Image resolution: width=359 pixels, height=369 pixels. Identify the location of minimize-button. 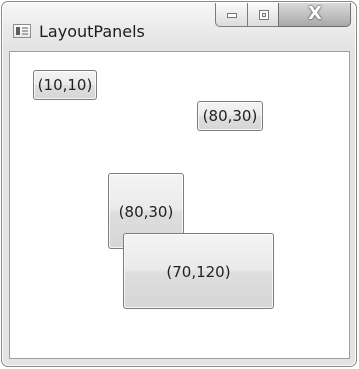
(231, 15).